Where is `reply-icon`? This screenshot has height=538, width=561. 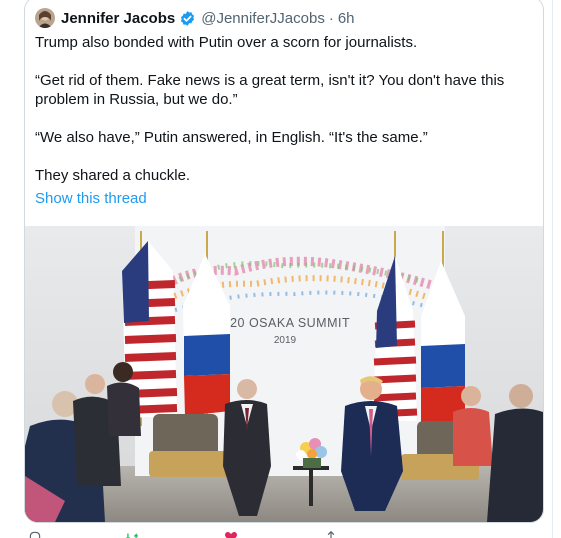
reply-icon is located at coordinates (35, 534).